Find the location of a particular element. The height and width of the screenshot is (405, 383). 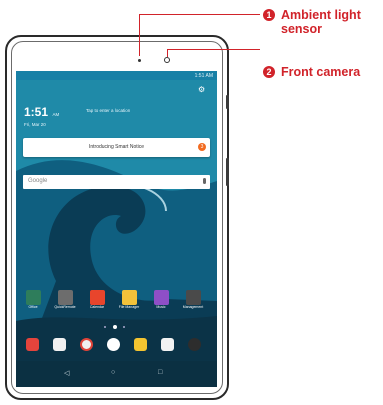

app-shortcut-office: Office is located at coordinates (33, 299).